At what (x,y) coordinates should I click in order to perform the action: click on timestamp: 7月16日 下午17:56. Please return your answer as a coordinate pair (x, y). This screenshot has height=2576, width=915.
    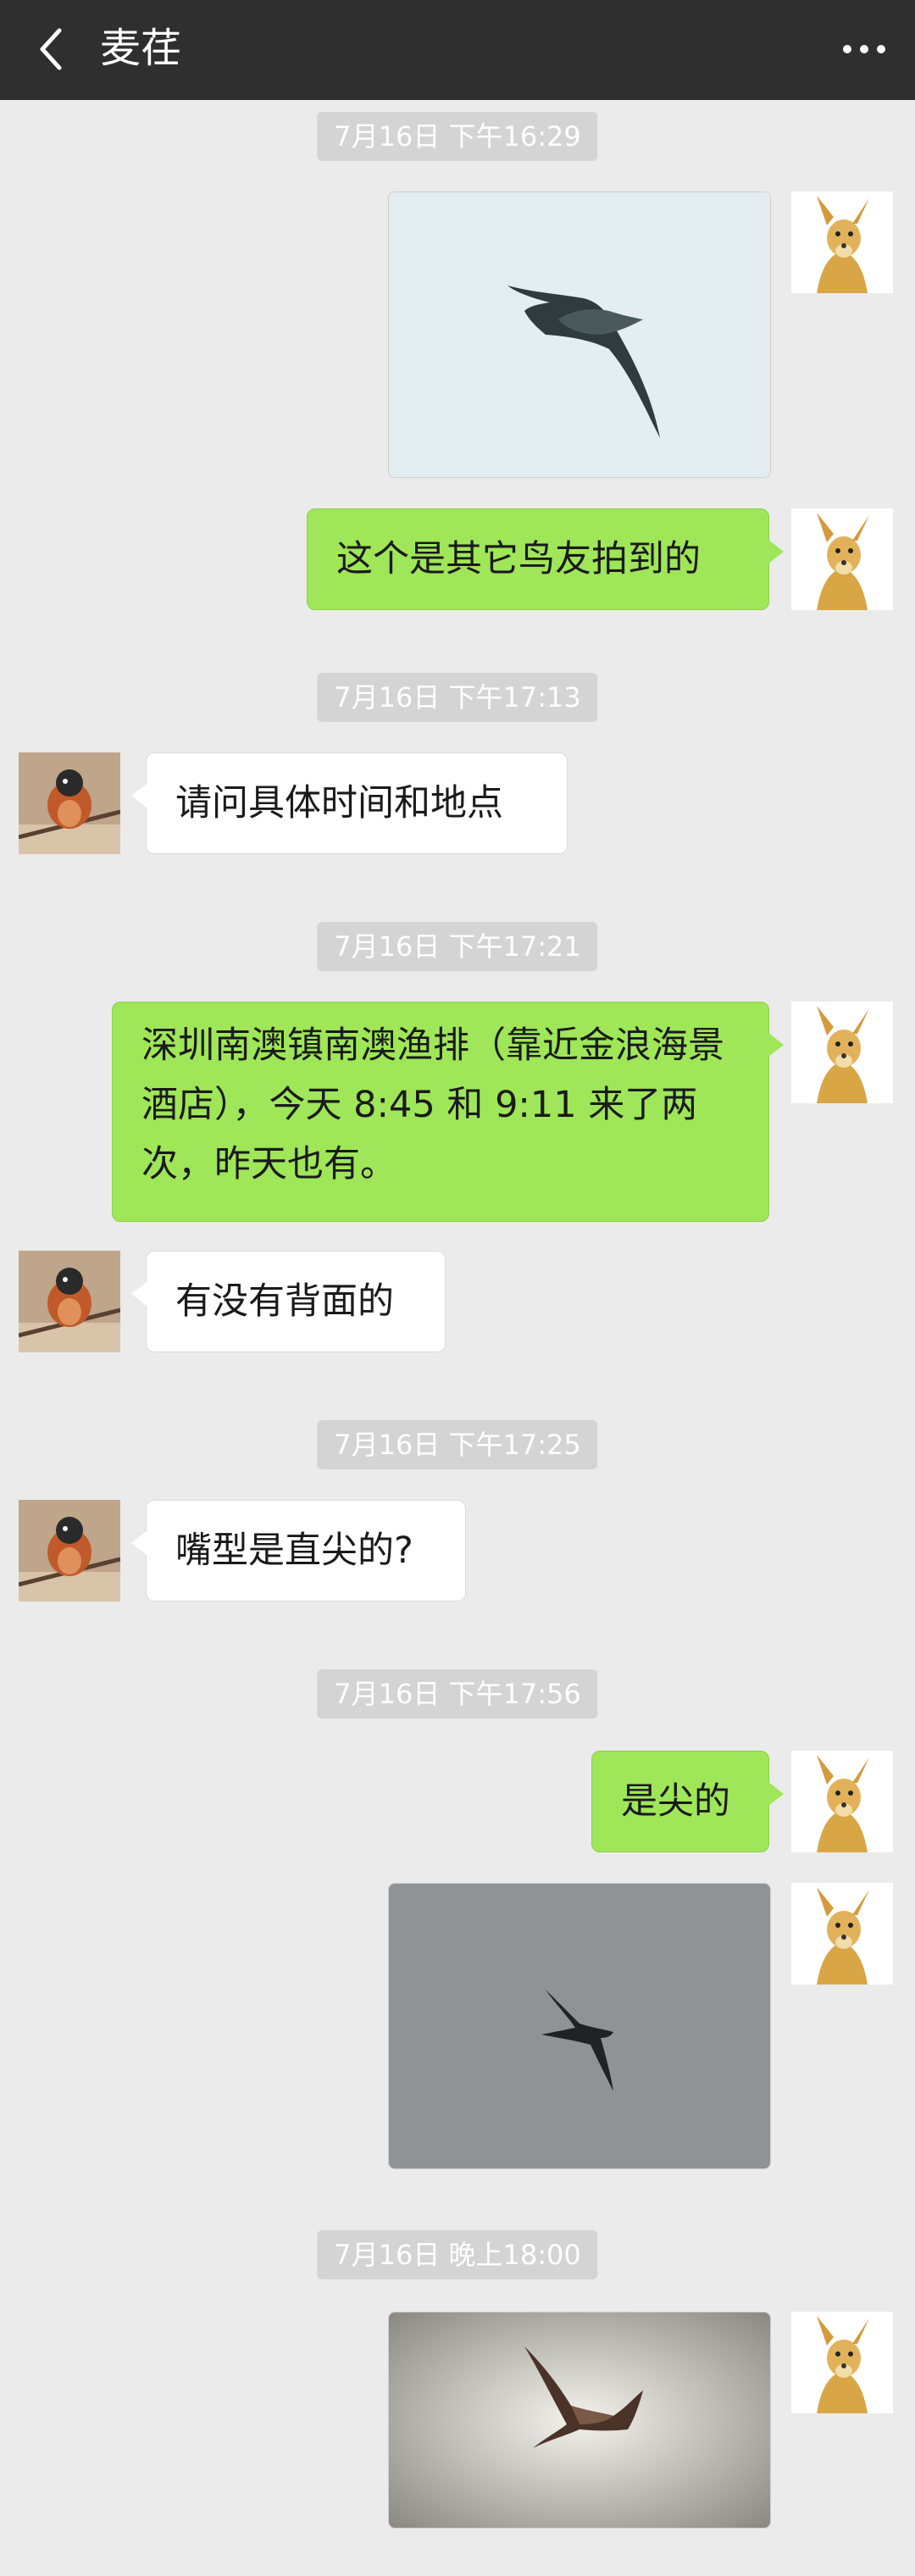
    Looking at the image, I should click on (457, 1693).